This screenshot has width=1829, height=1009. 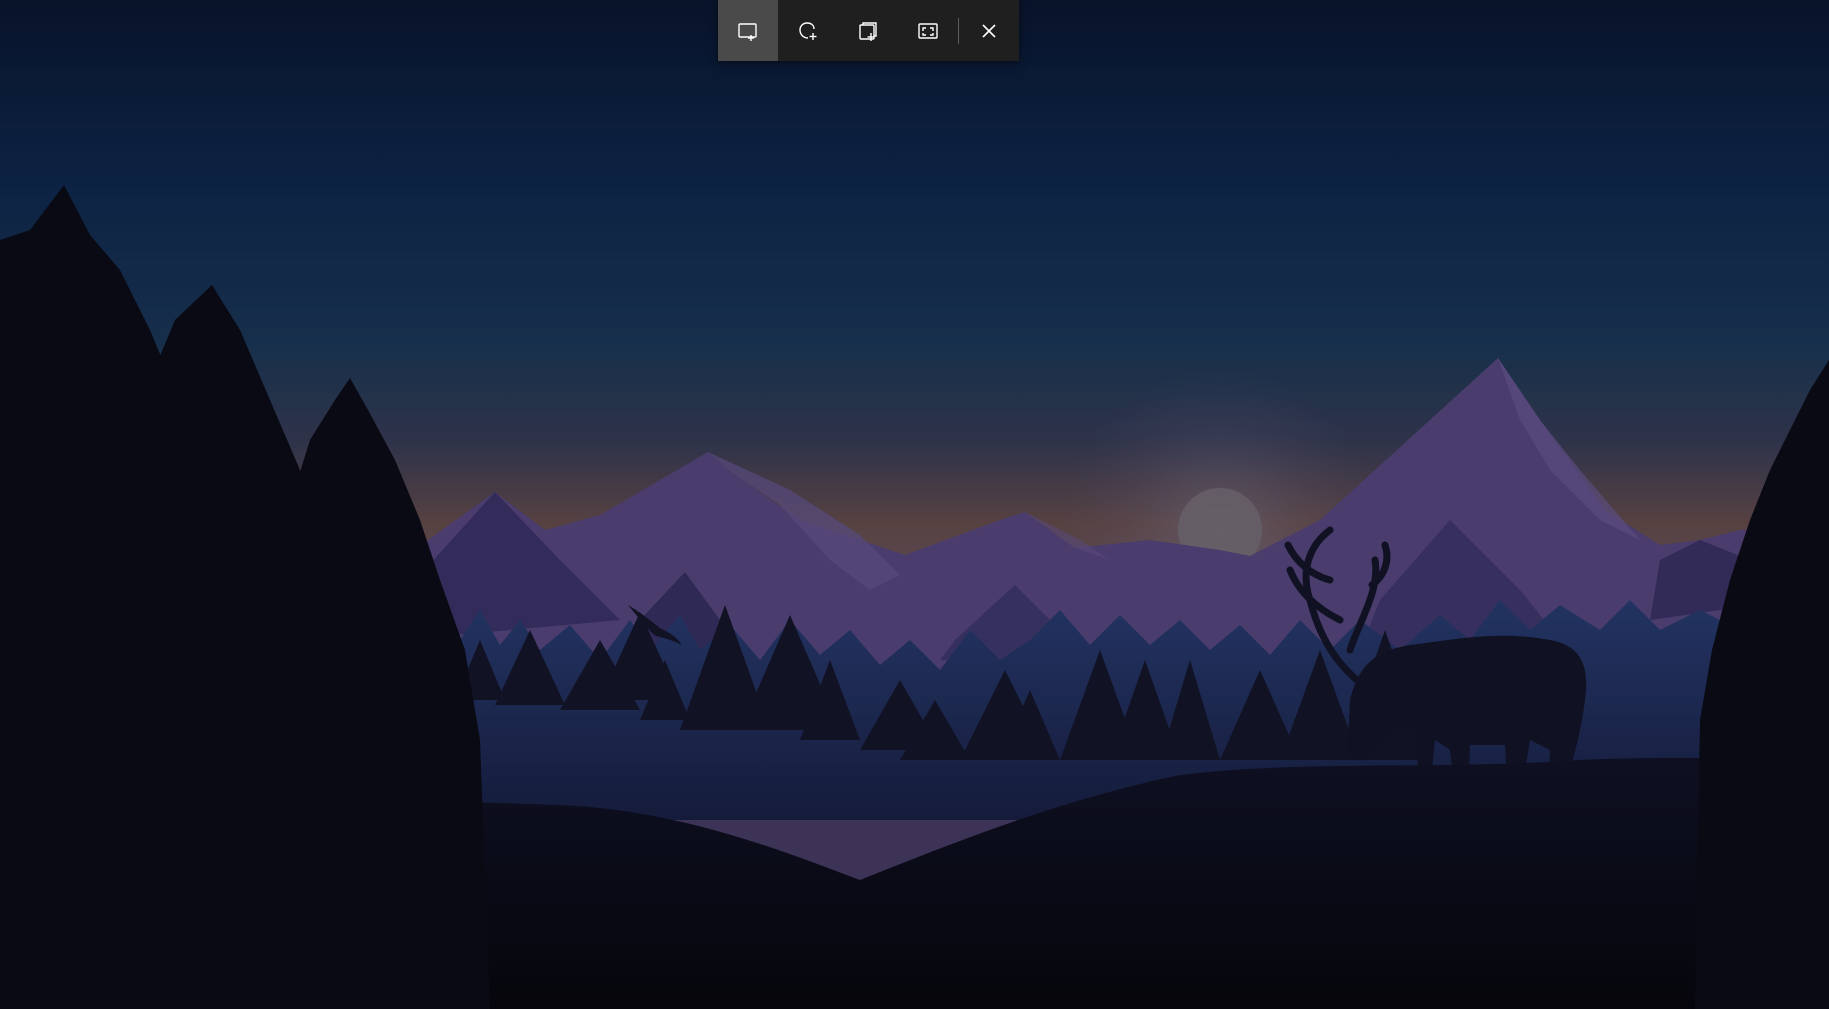 I want to click on freeform-snip-icon, so click(x=808, y=31).